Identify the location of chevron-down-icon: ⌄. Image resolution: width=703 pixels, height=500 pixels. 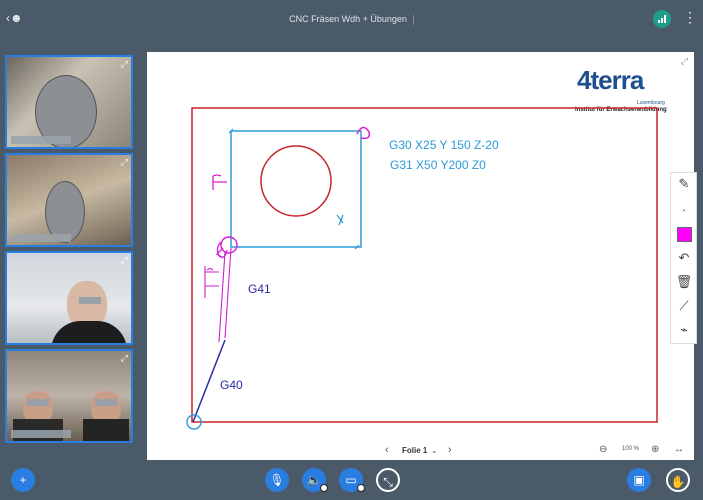
(434, 450).